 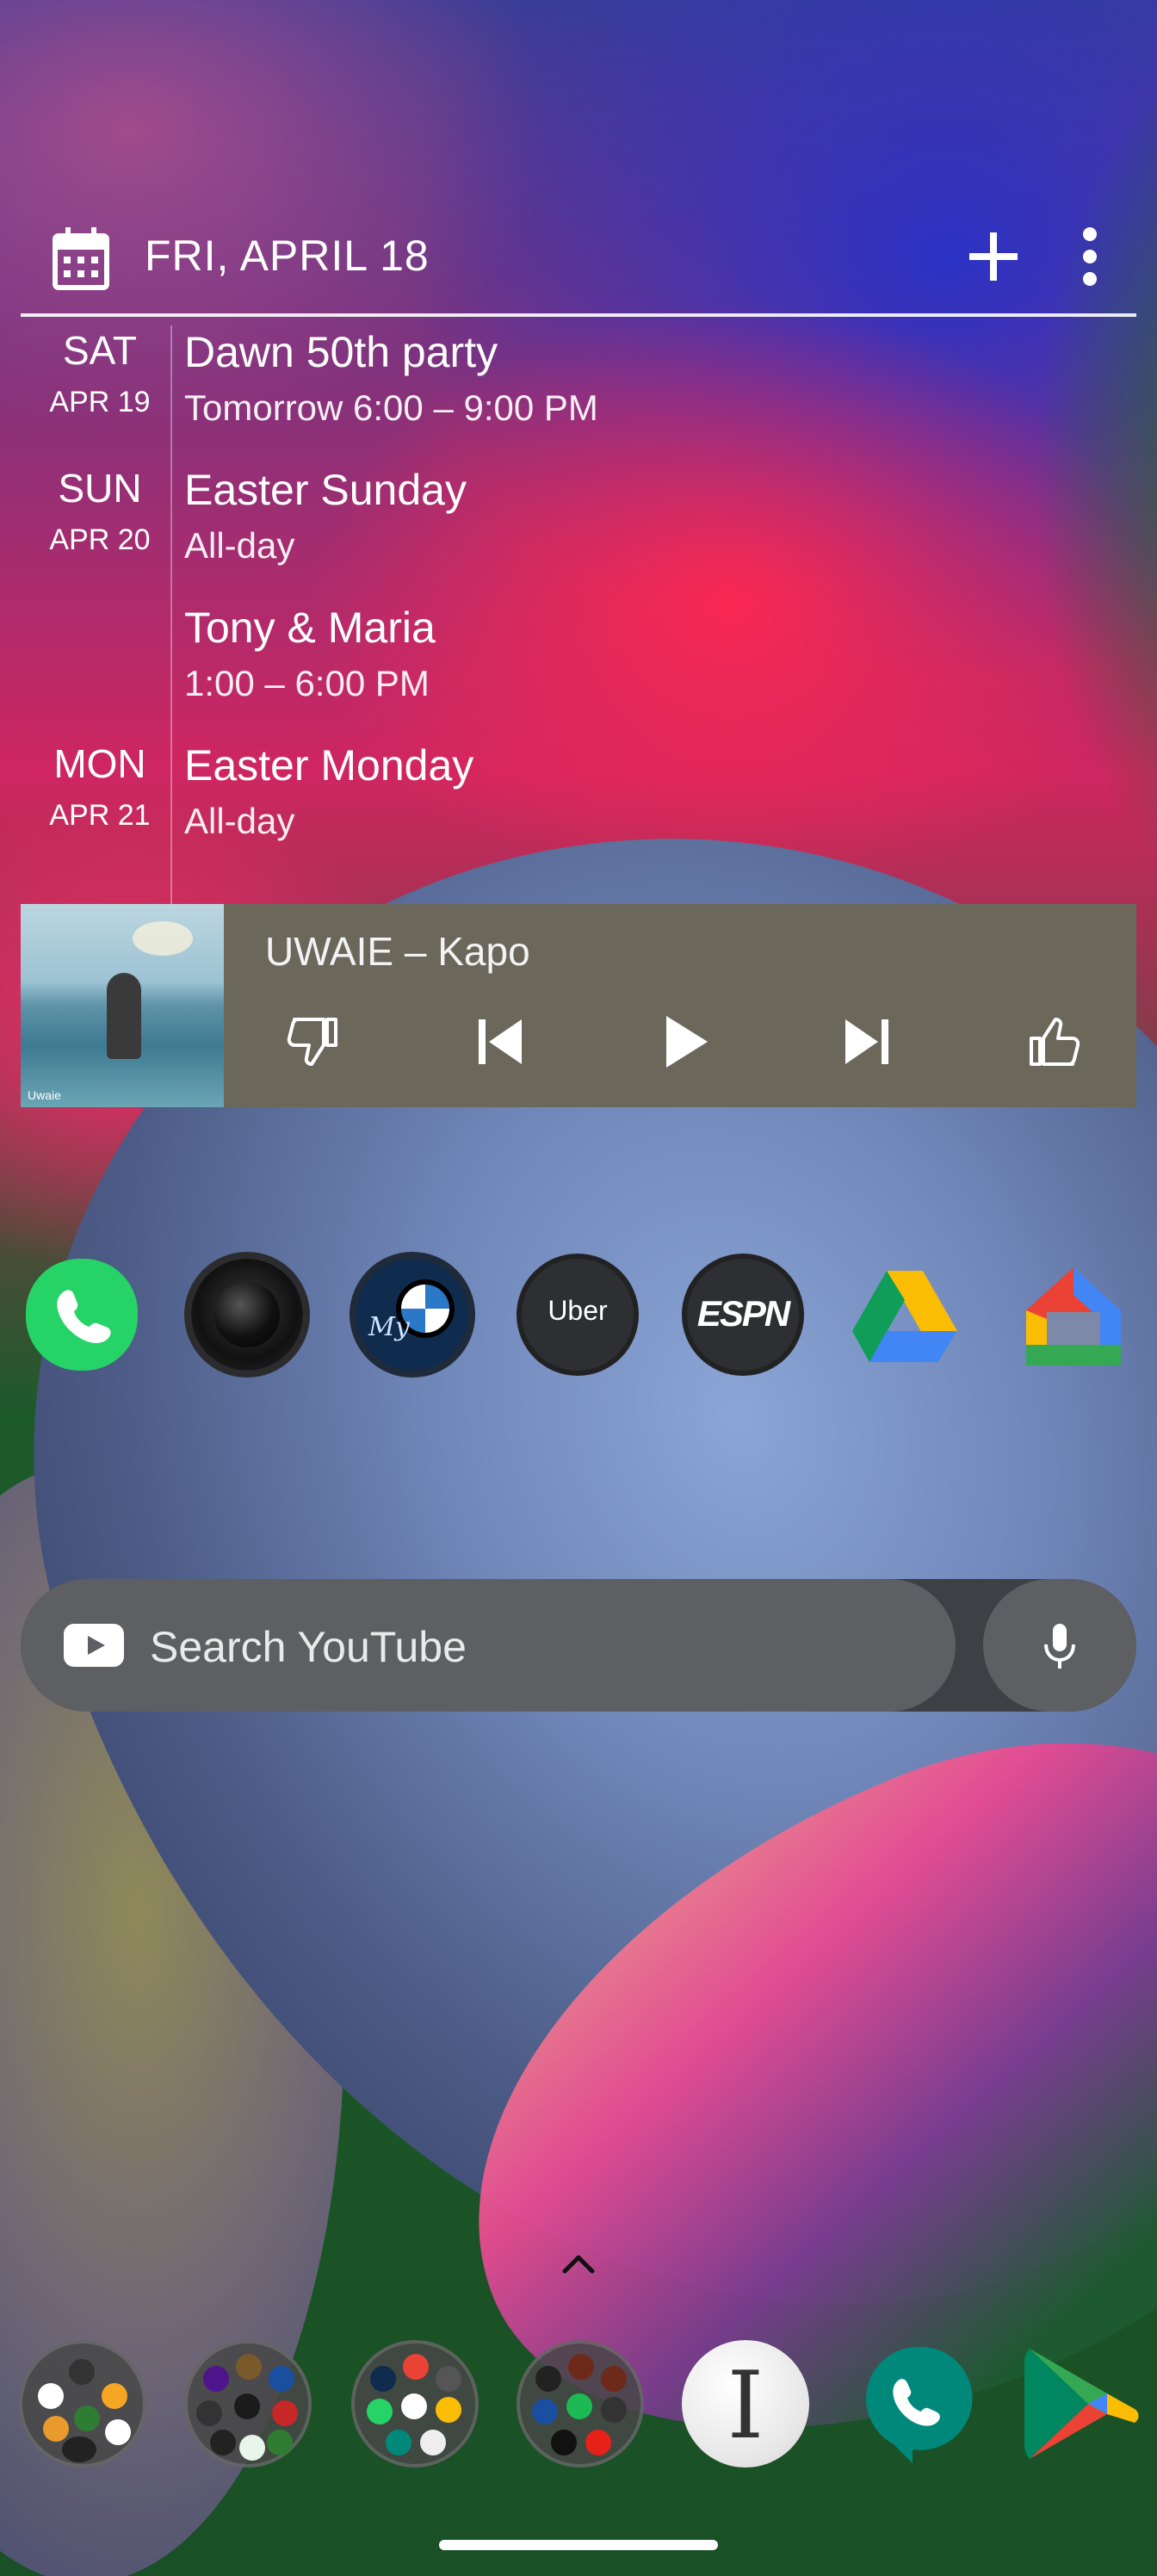 What do you see at coordinates (412, 1315) in the screenshot?
I see `bmw-icon: My` at bounding box center [412, 1315].